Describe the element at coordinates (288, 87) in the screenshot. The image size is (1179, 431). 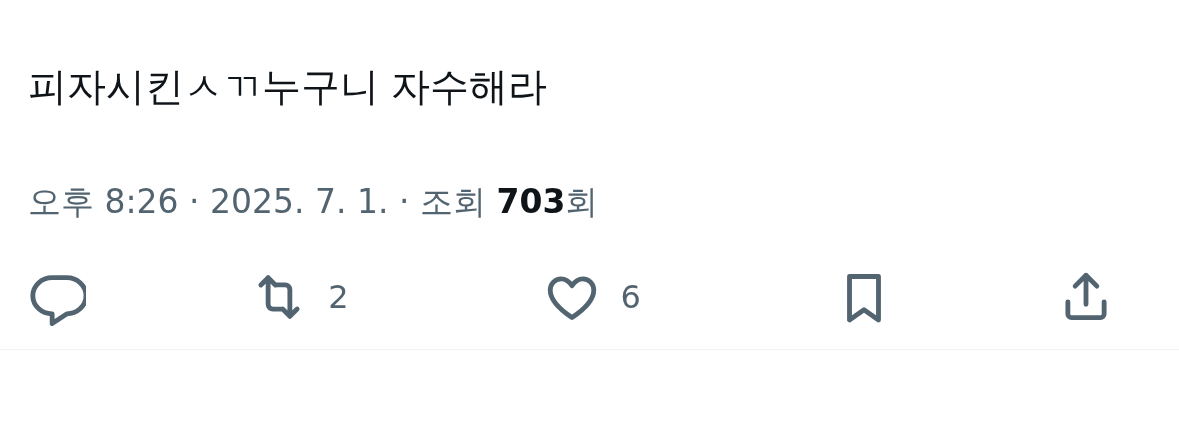
I see `tweet-text: 피자시킨ㅅㄲ누구니 자수해라` at that location.